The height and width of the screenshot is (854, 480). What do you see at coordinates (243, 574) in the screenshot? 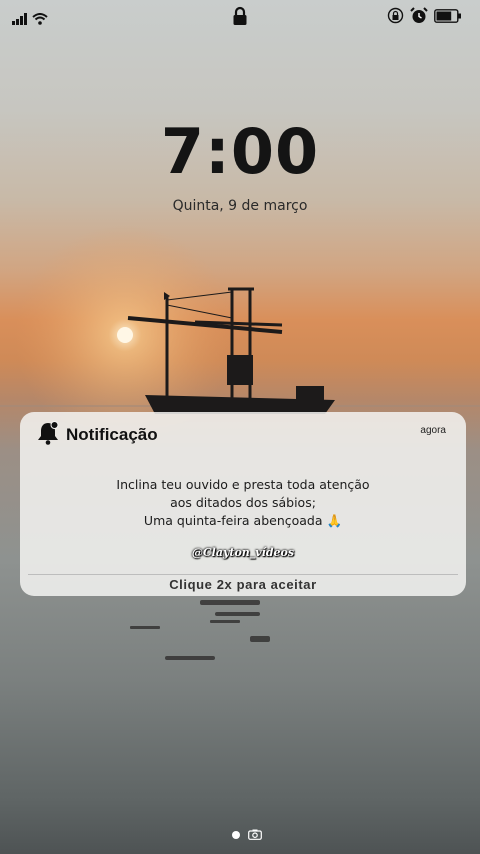
I see `notification-divider` at bounding box center [243, 574].